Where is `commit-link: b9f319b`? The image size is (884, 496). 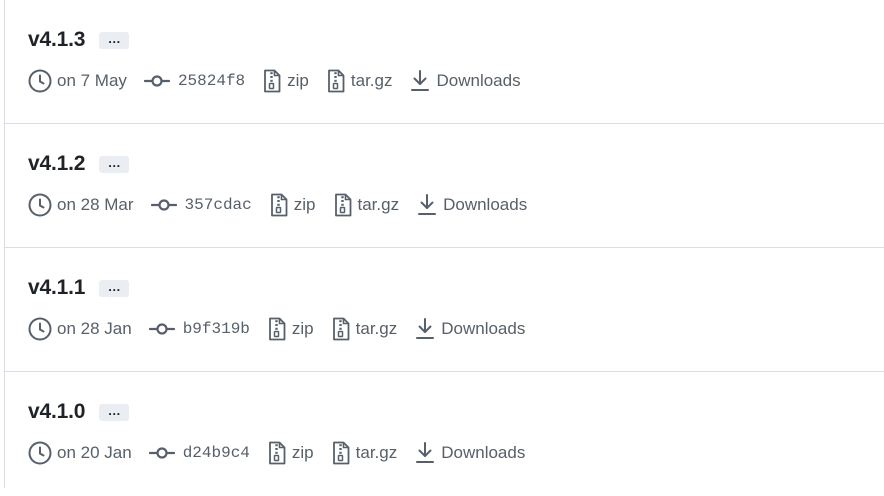 commit-link: b9f319b is located at coordinates (199, 329).